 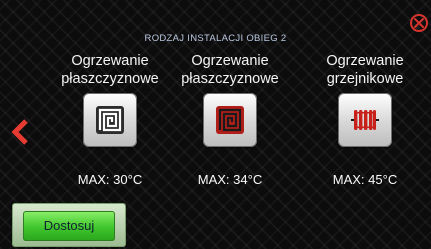 What do you see at coordinates (365, 179) in the screenshot?
I see `option-max-temp: MAX: 45°C` at bounding box center [365, 179].